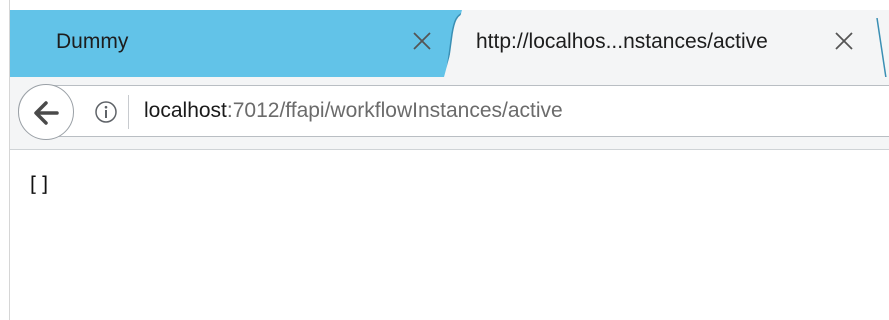  I want to click on url-host: localhost, so click(185, 110).